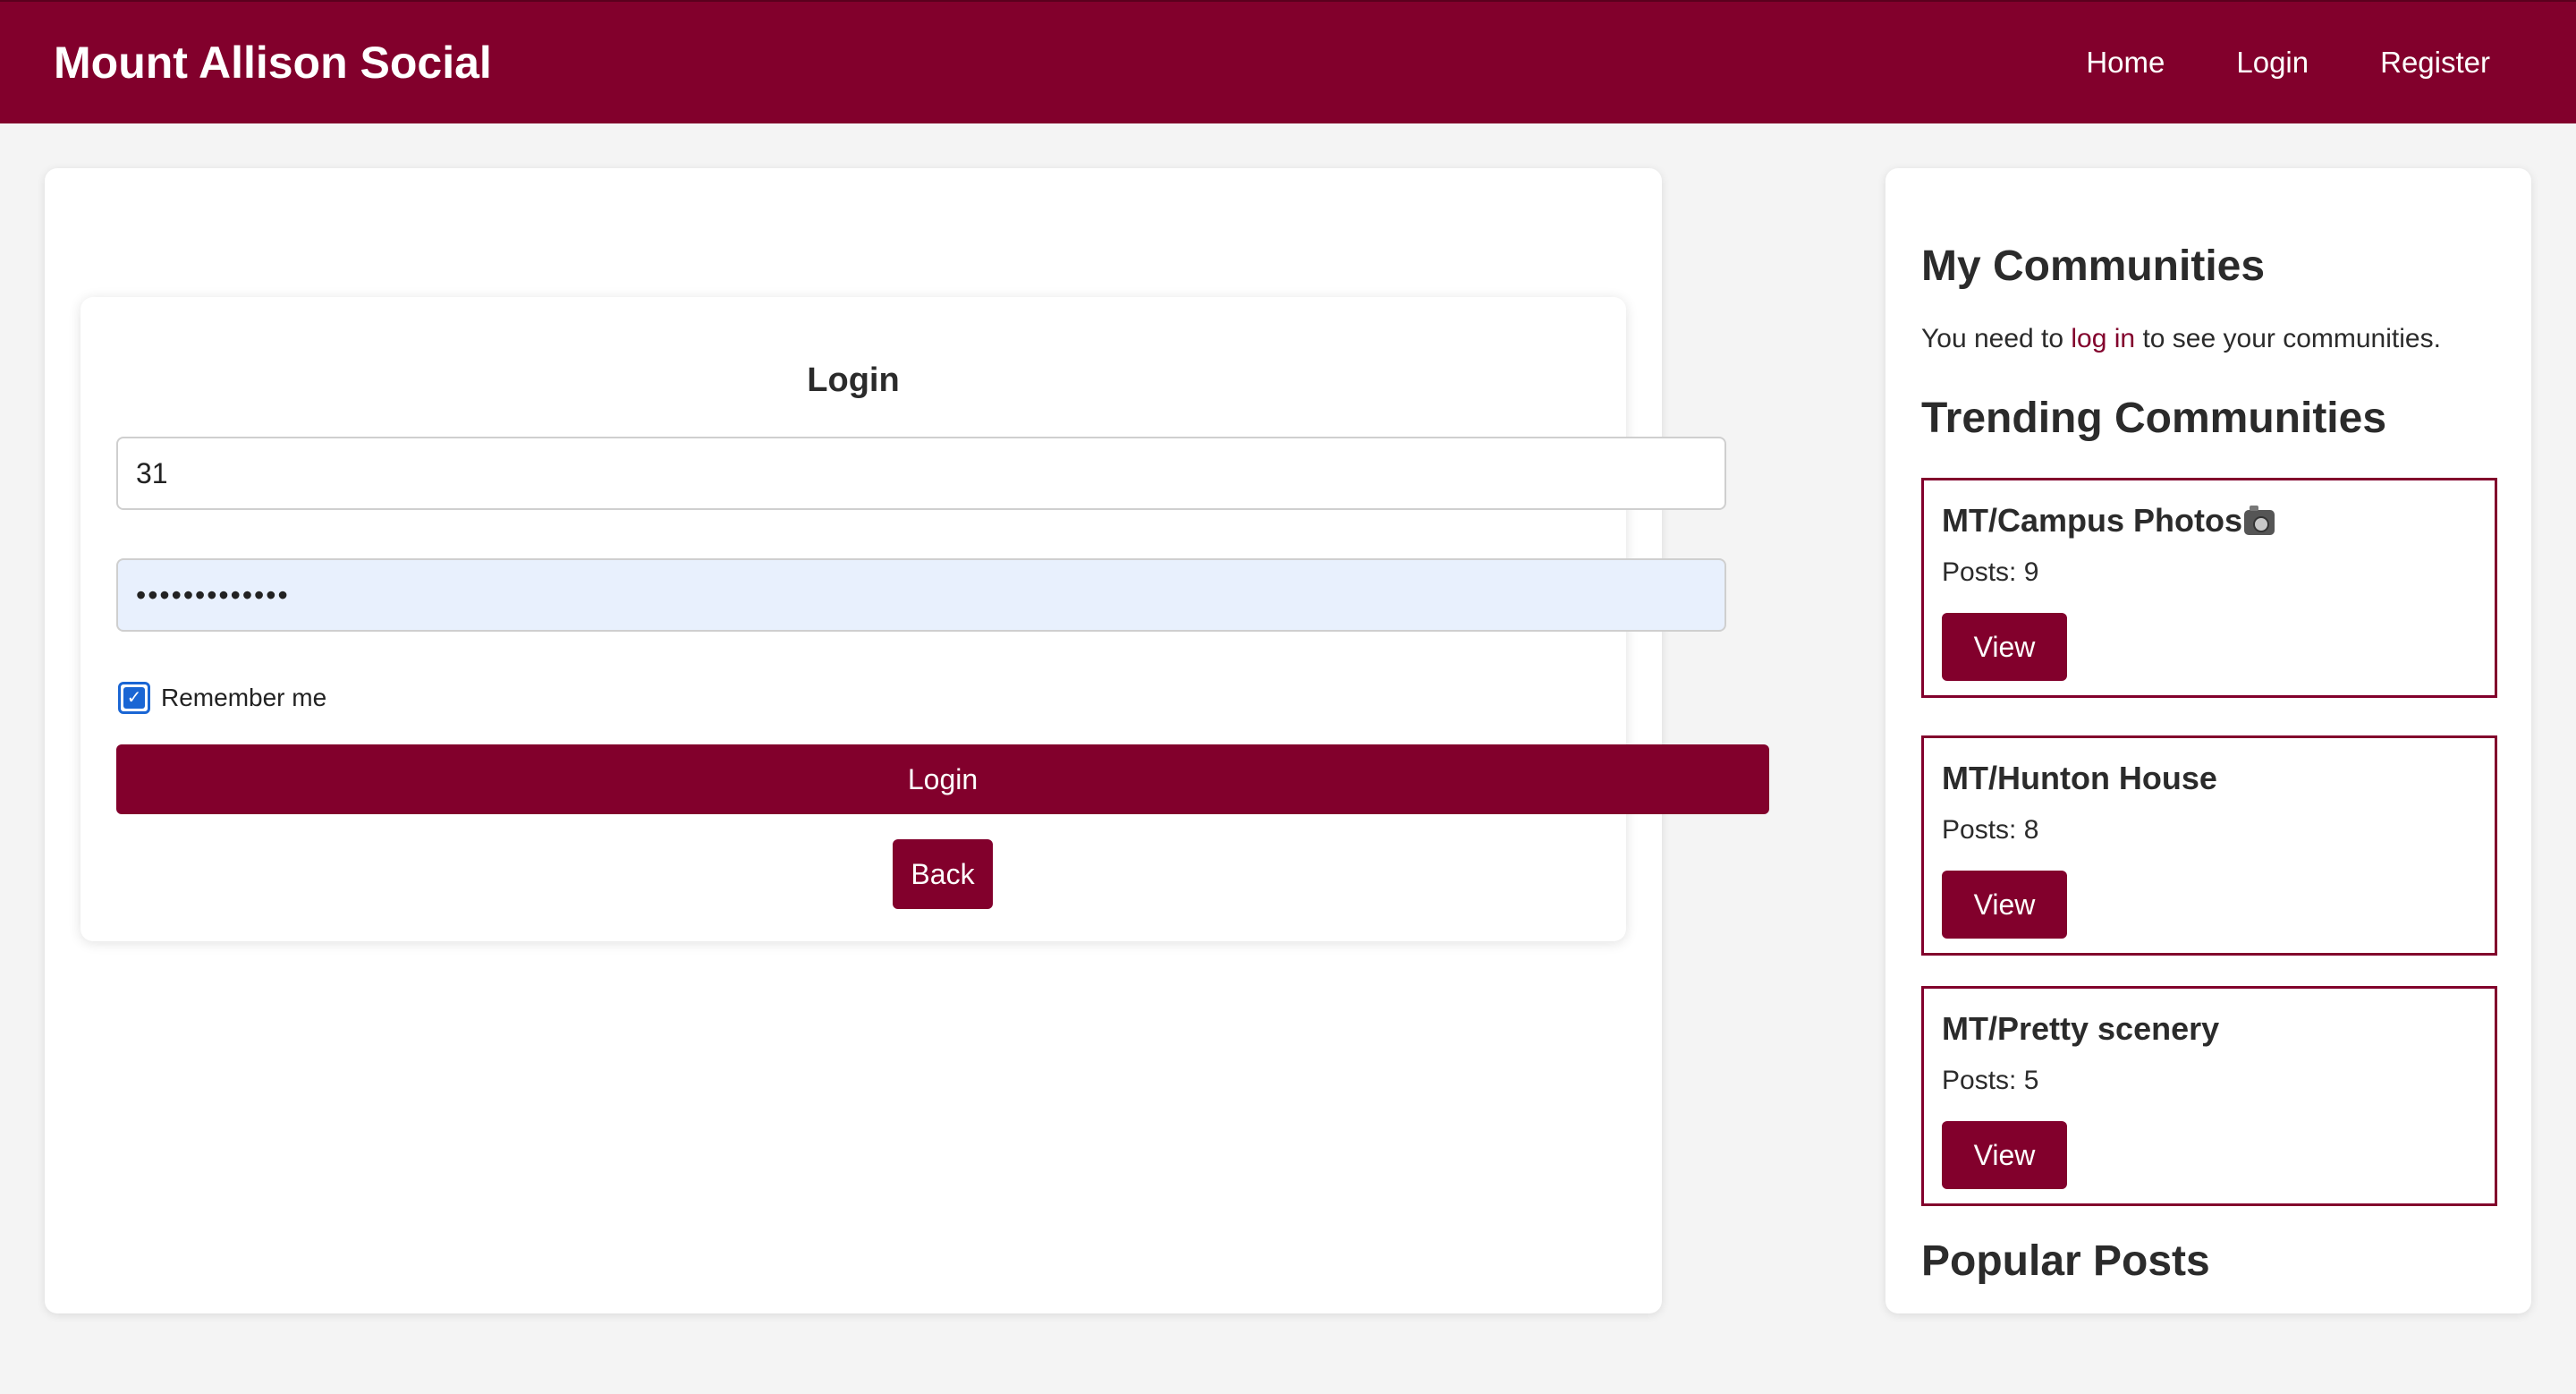 The height and width of the screenshot is (1394, 2576). Describe the element at coordinates (2108, 521) in the screenshot. I see `community-name: MT/Campus Photos` at that location.